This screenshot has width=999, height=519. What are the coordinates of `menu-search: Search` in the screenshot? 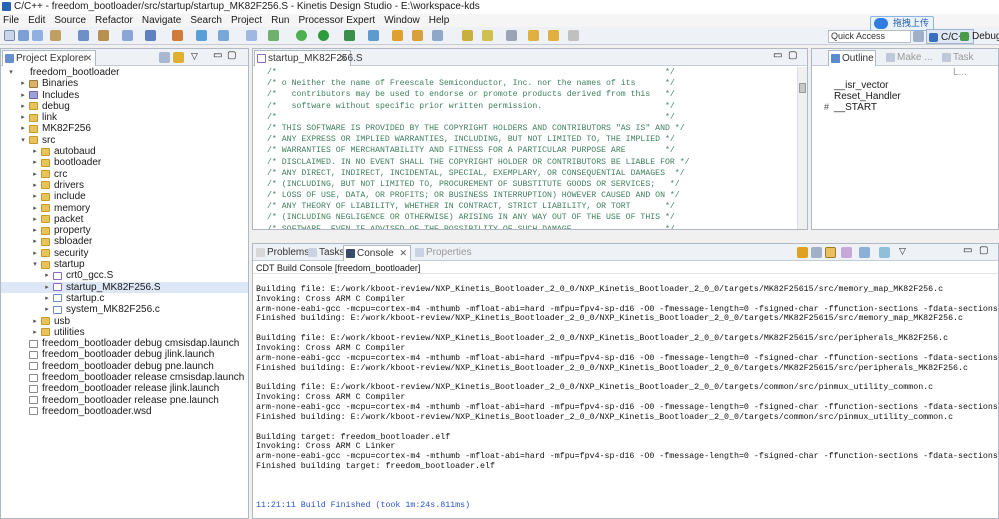 It's located at (206, 20).